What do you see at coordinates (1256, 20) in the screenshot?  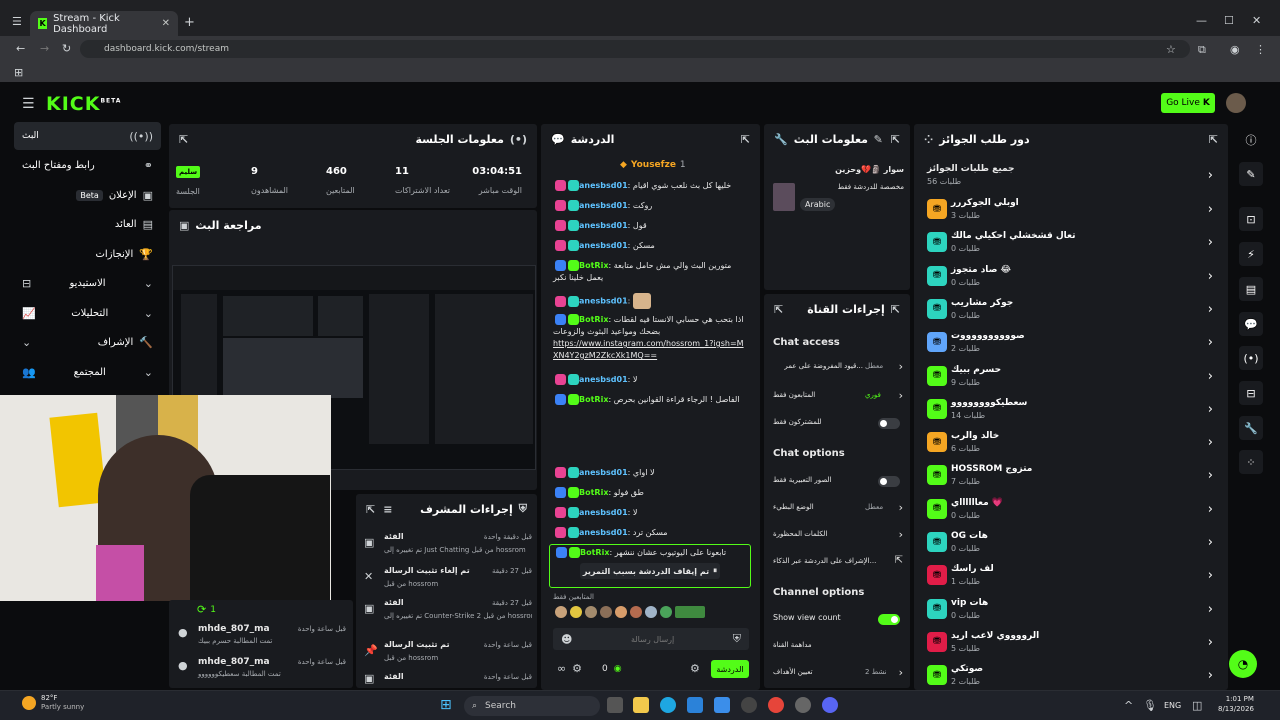 I see `close-window-icon: ✕` at bounding box center [1256, 20].